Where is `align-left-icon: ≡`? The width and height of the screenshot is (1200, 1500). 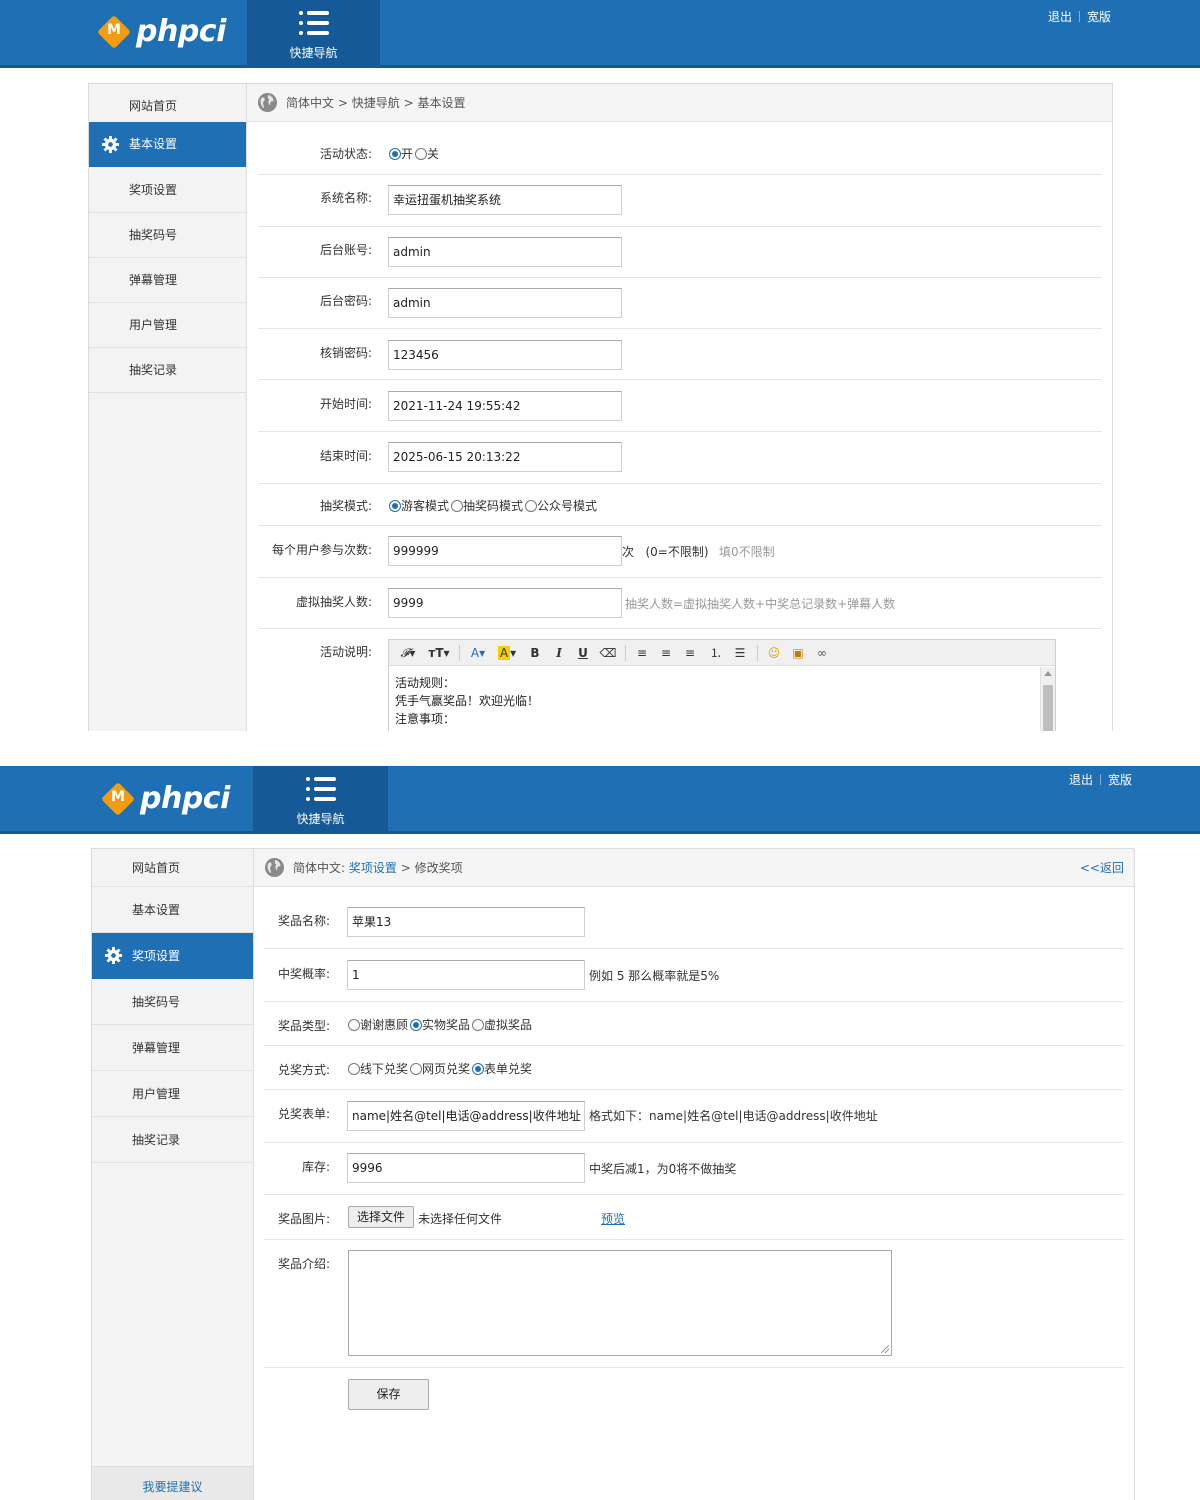 align-left-icon: ≡ is located at coordinates (642, 653).